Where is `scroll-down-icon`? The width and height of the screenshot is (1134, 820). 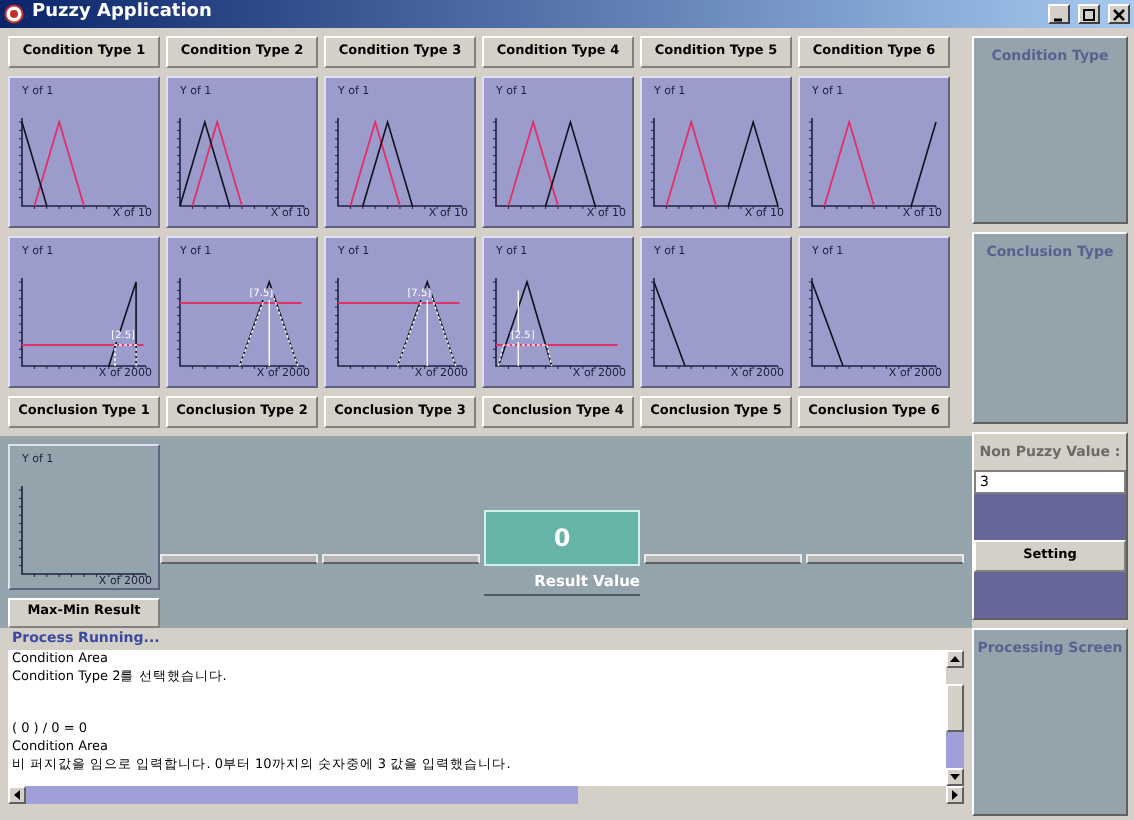
scroll-down-icon is located at coordinates (955, 777).